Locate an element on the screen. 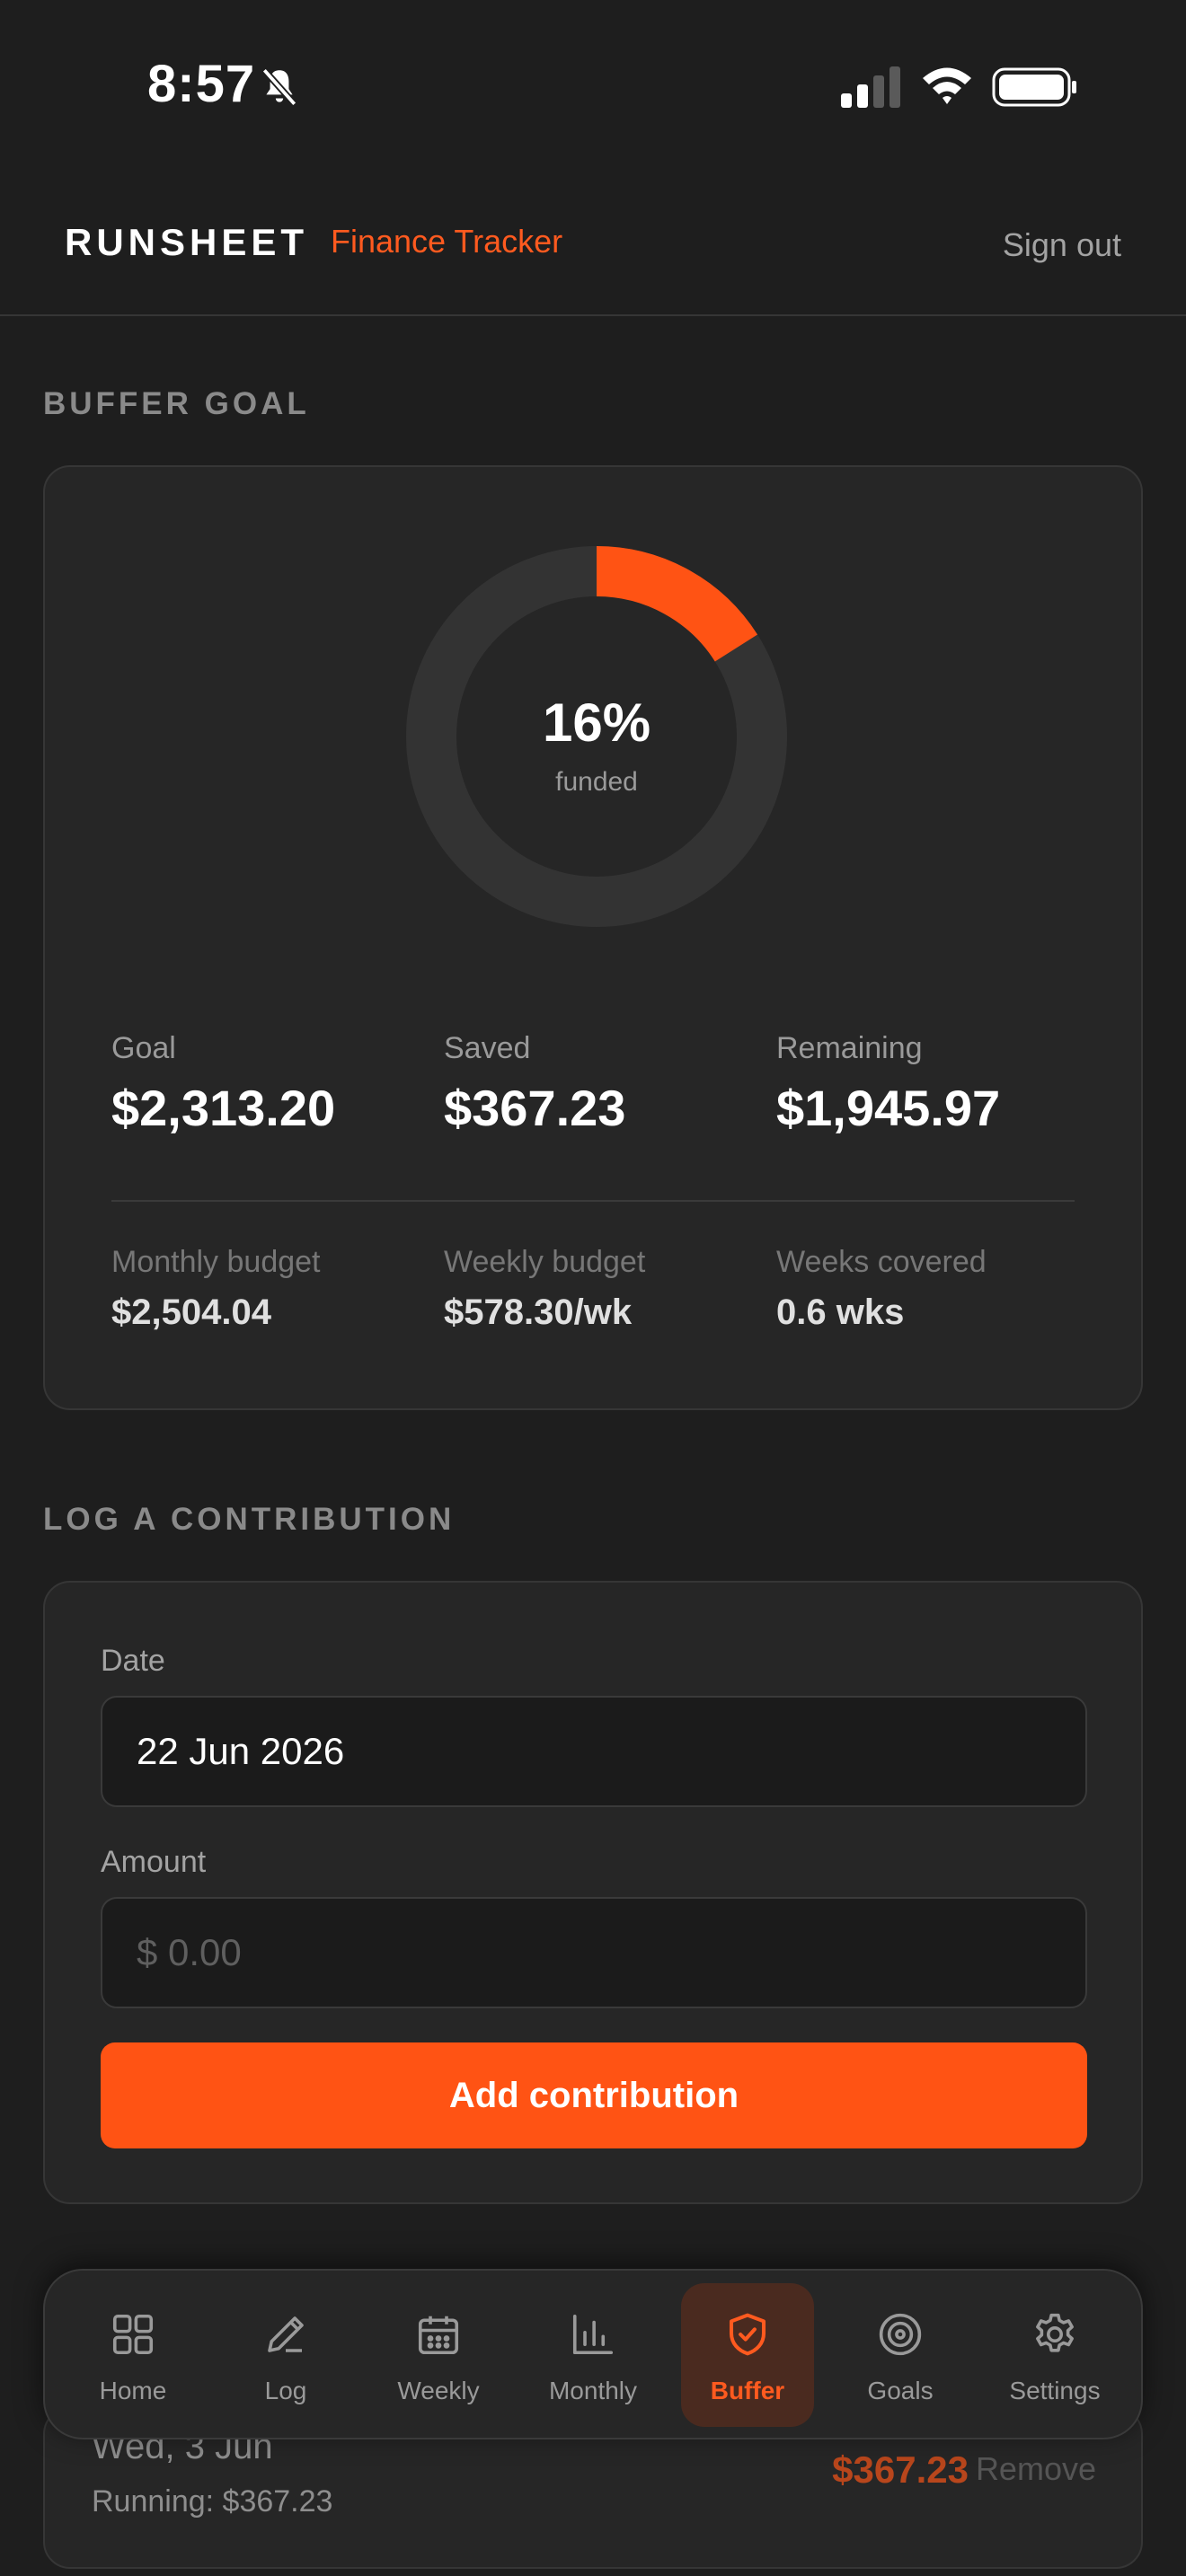 This screenshot has height=2576, width=1186. nav-label: Weekly is located at coordinates (438, 2390).